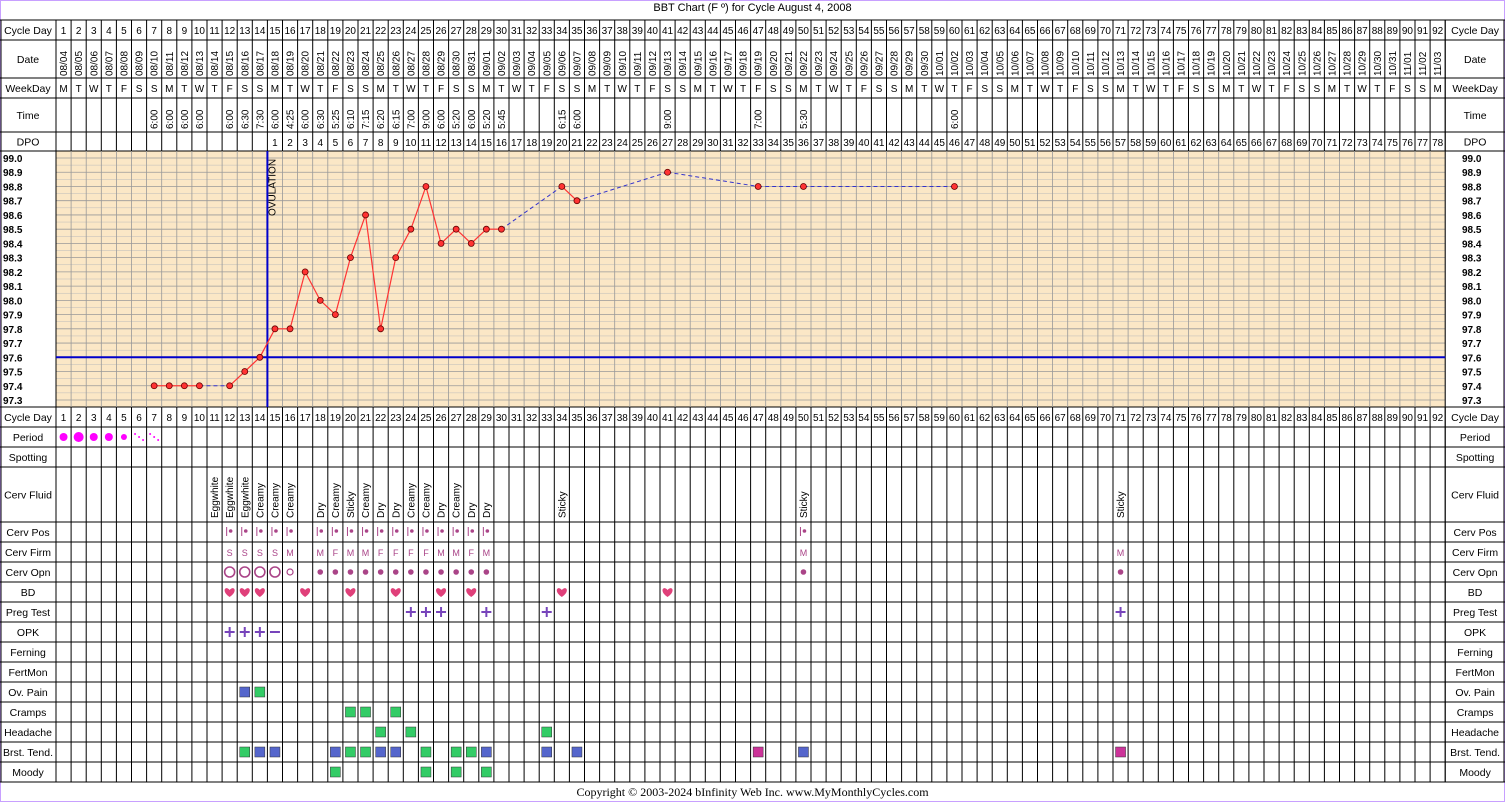 The image size is (1505, 802). What do you see at coordinates (351, 418) in the screenshot?
I see `cycle-day-number-bottom: 20` at bounding box center [351, 418].